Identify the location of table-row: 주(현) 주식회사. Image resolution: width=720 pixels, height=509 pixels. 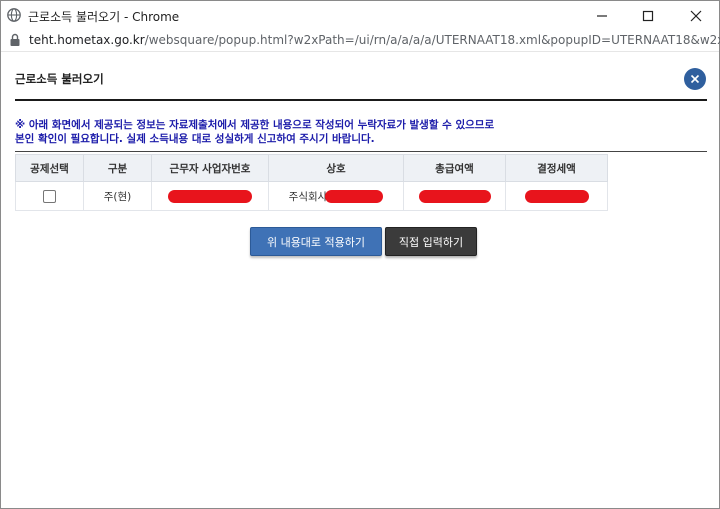
(311, 196).